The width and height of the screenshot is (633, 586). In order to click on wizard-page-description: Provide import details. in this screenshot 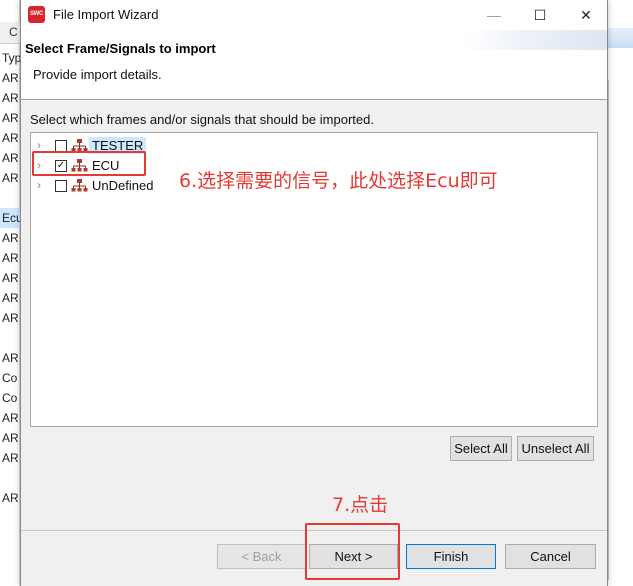, I will do `click(97, 74)`.